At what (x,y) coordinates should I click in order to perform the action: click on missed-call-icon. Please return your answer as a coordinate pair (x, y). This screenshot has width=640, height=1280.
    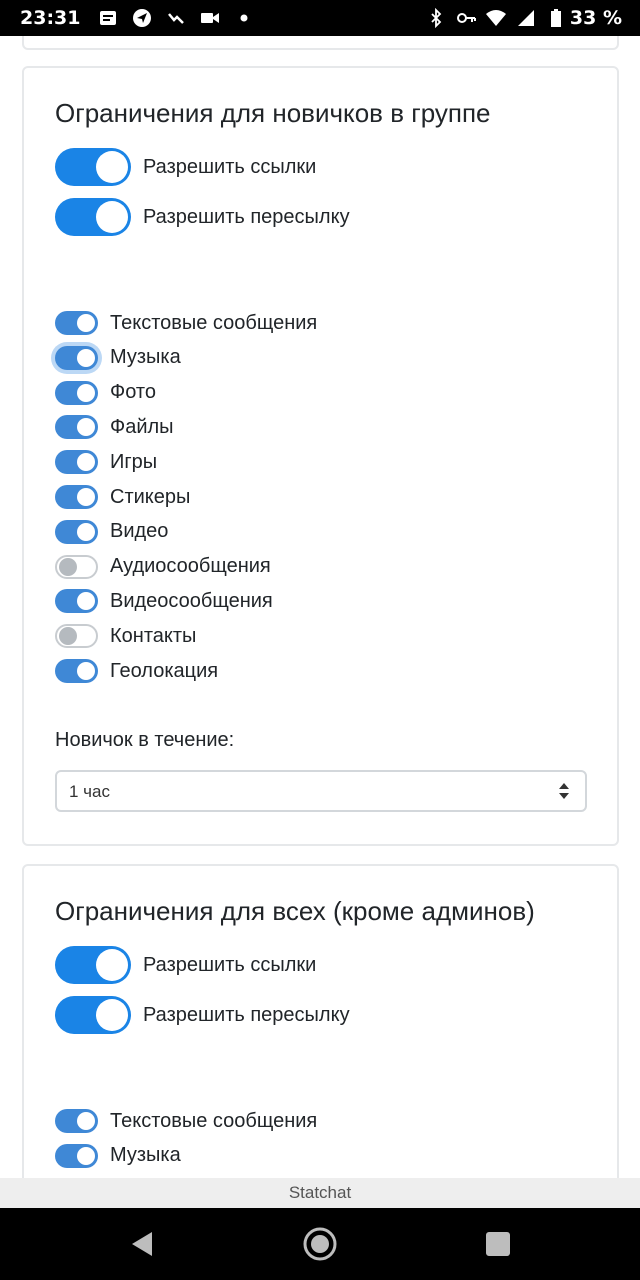
    Looking at the image, I should click on (176, 18).